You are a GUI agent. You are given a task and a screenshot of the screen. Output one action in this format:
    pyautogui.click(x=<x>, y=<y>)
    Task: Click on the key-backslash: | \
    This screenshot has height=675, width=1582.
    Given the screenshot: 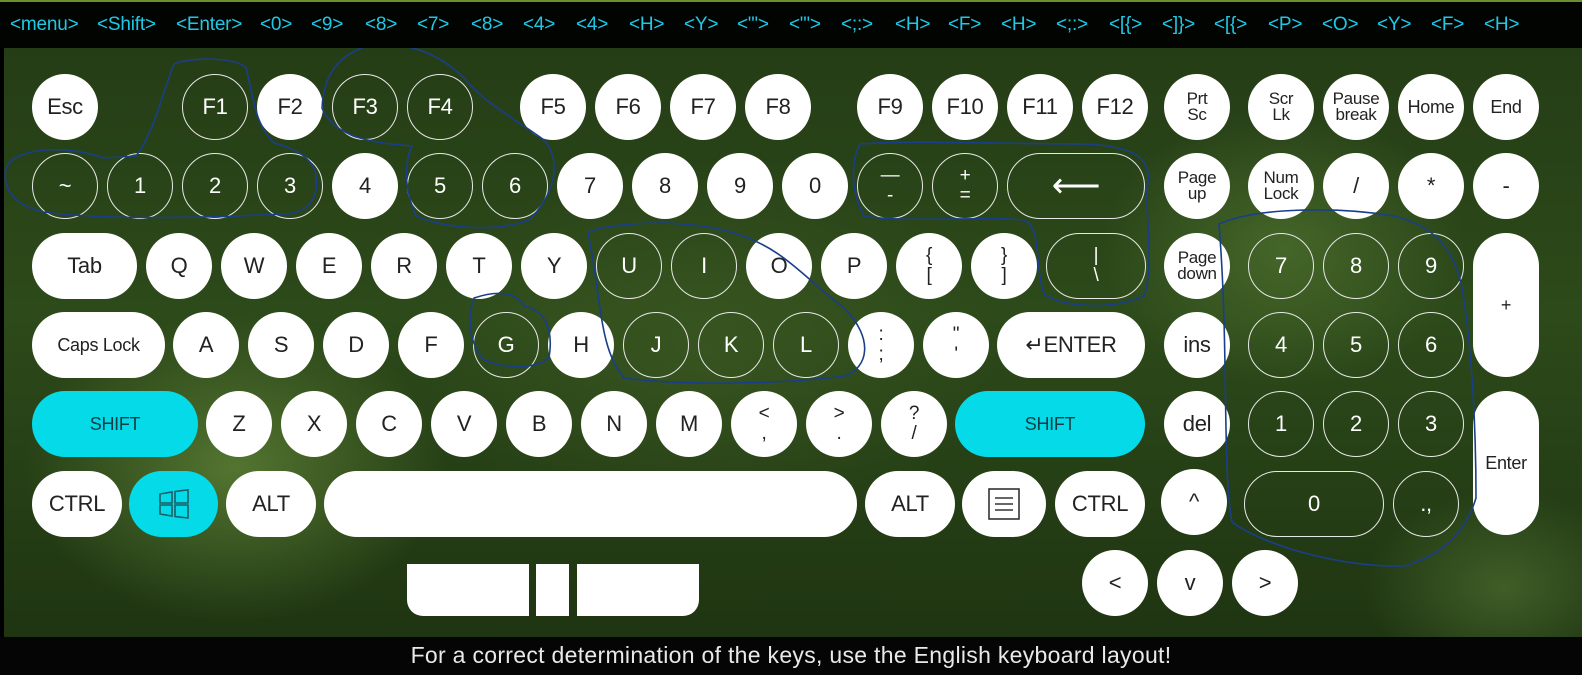 What is the action you would take?
    pyautogui.click(x=1096, y=266)
    